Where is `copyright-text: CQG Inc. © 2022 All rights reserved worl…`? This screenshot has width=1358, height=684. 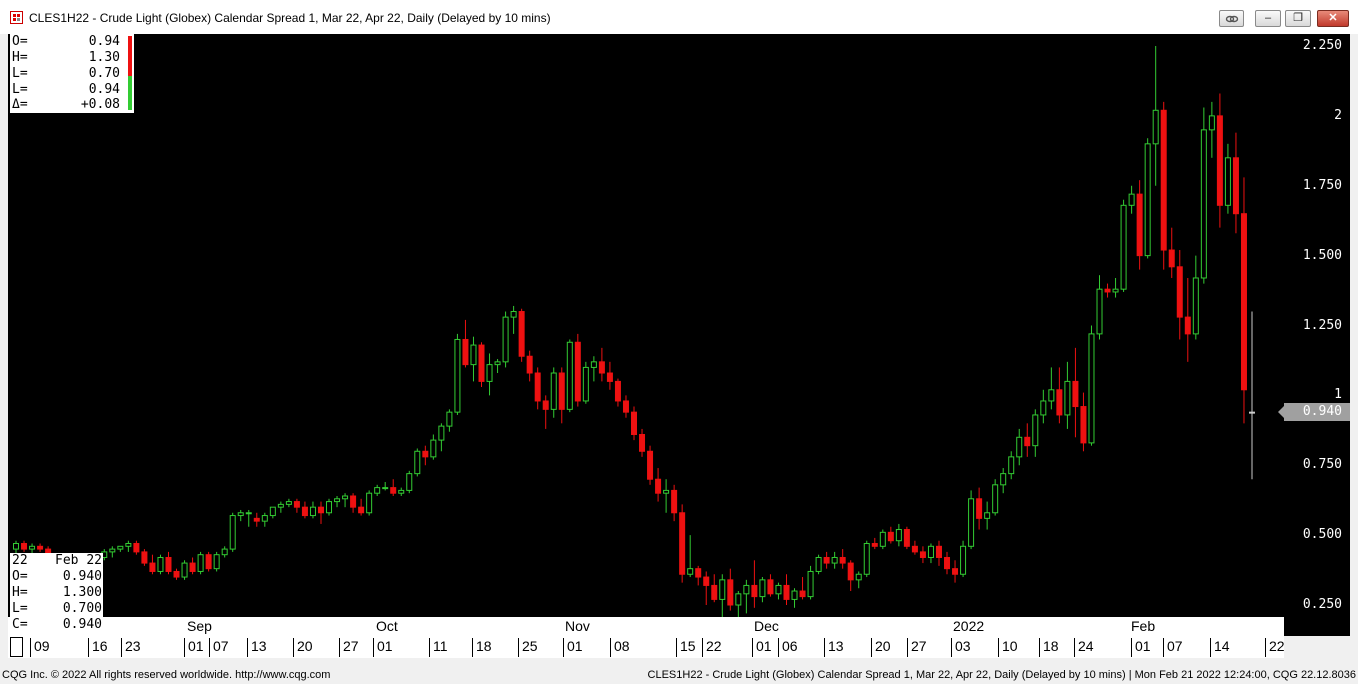 copyright-text: CQG Inc. © 2022 All rights reserved worl… is located at coordinates (166, 675).